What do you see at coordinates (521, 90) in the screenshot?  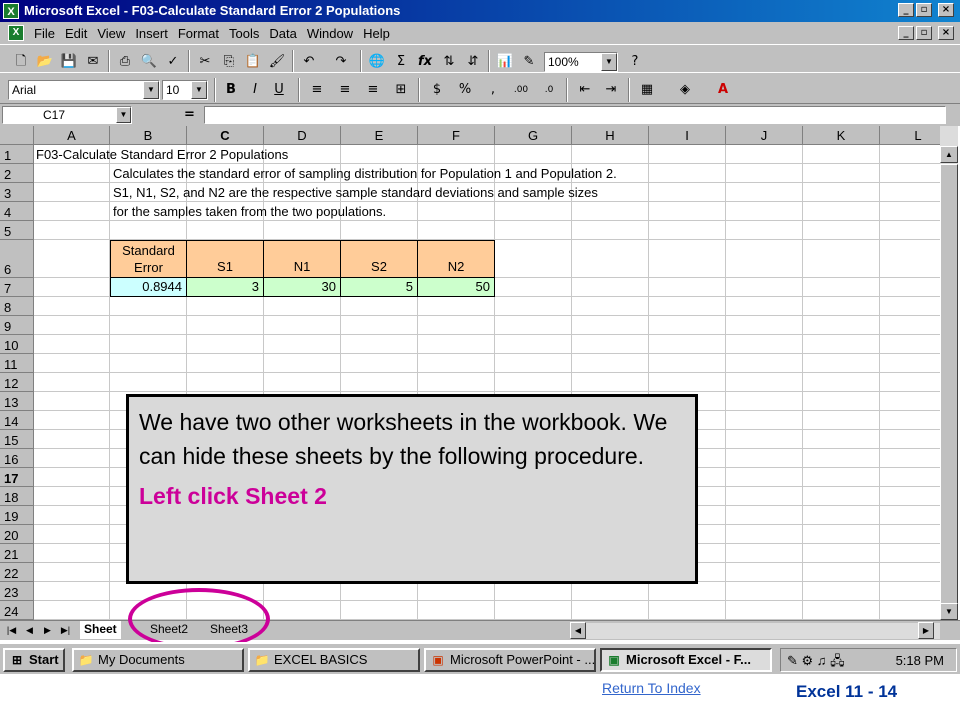 I see `increase-decimal-icon: .00` at bounding box center [521, 90].